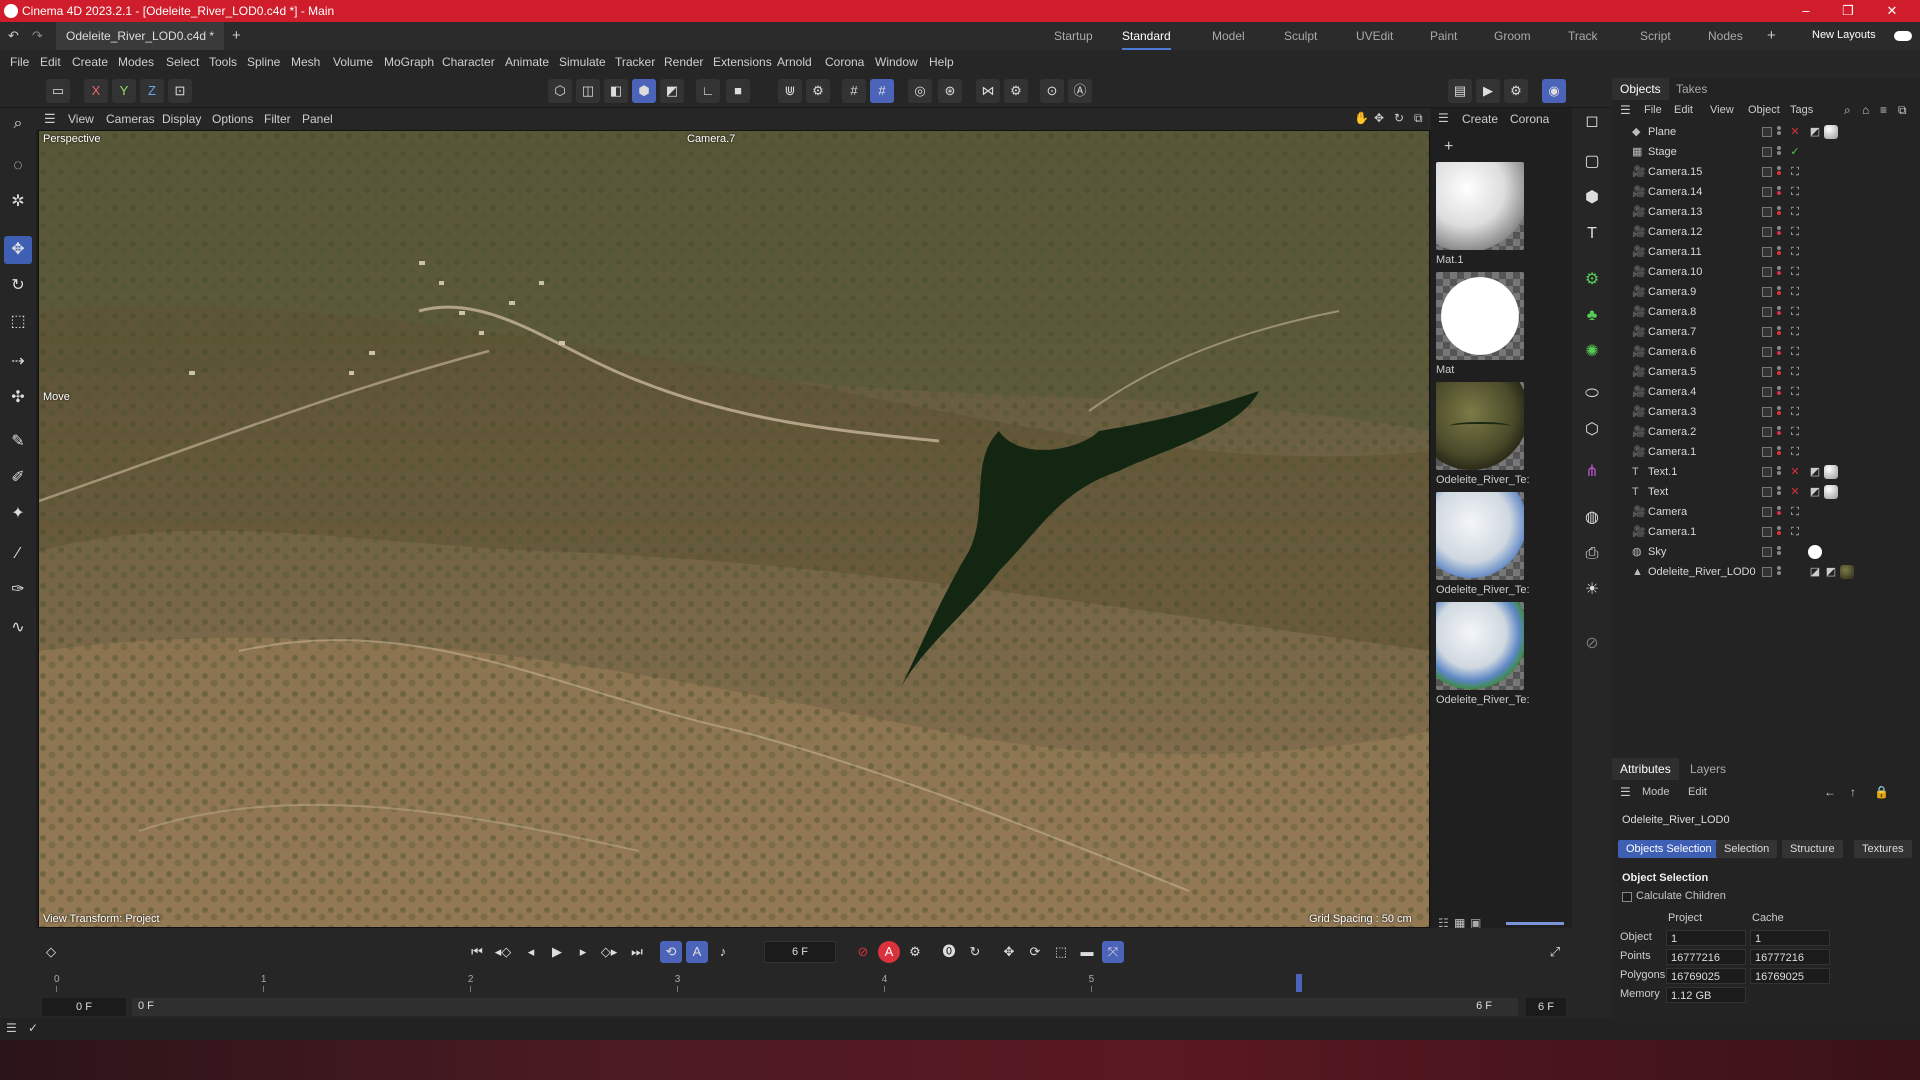 Image resolution: width=1920 pixels, height=1080 pixels. I want to click on generator-icon: ⚙, so click(1592, 280).